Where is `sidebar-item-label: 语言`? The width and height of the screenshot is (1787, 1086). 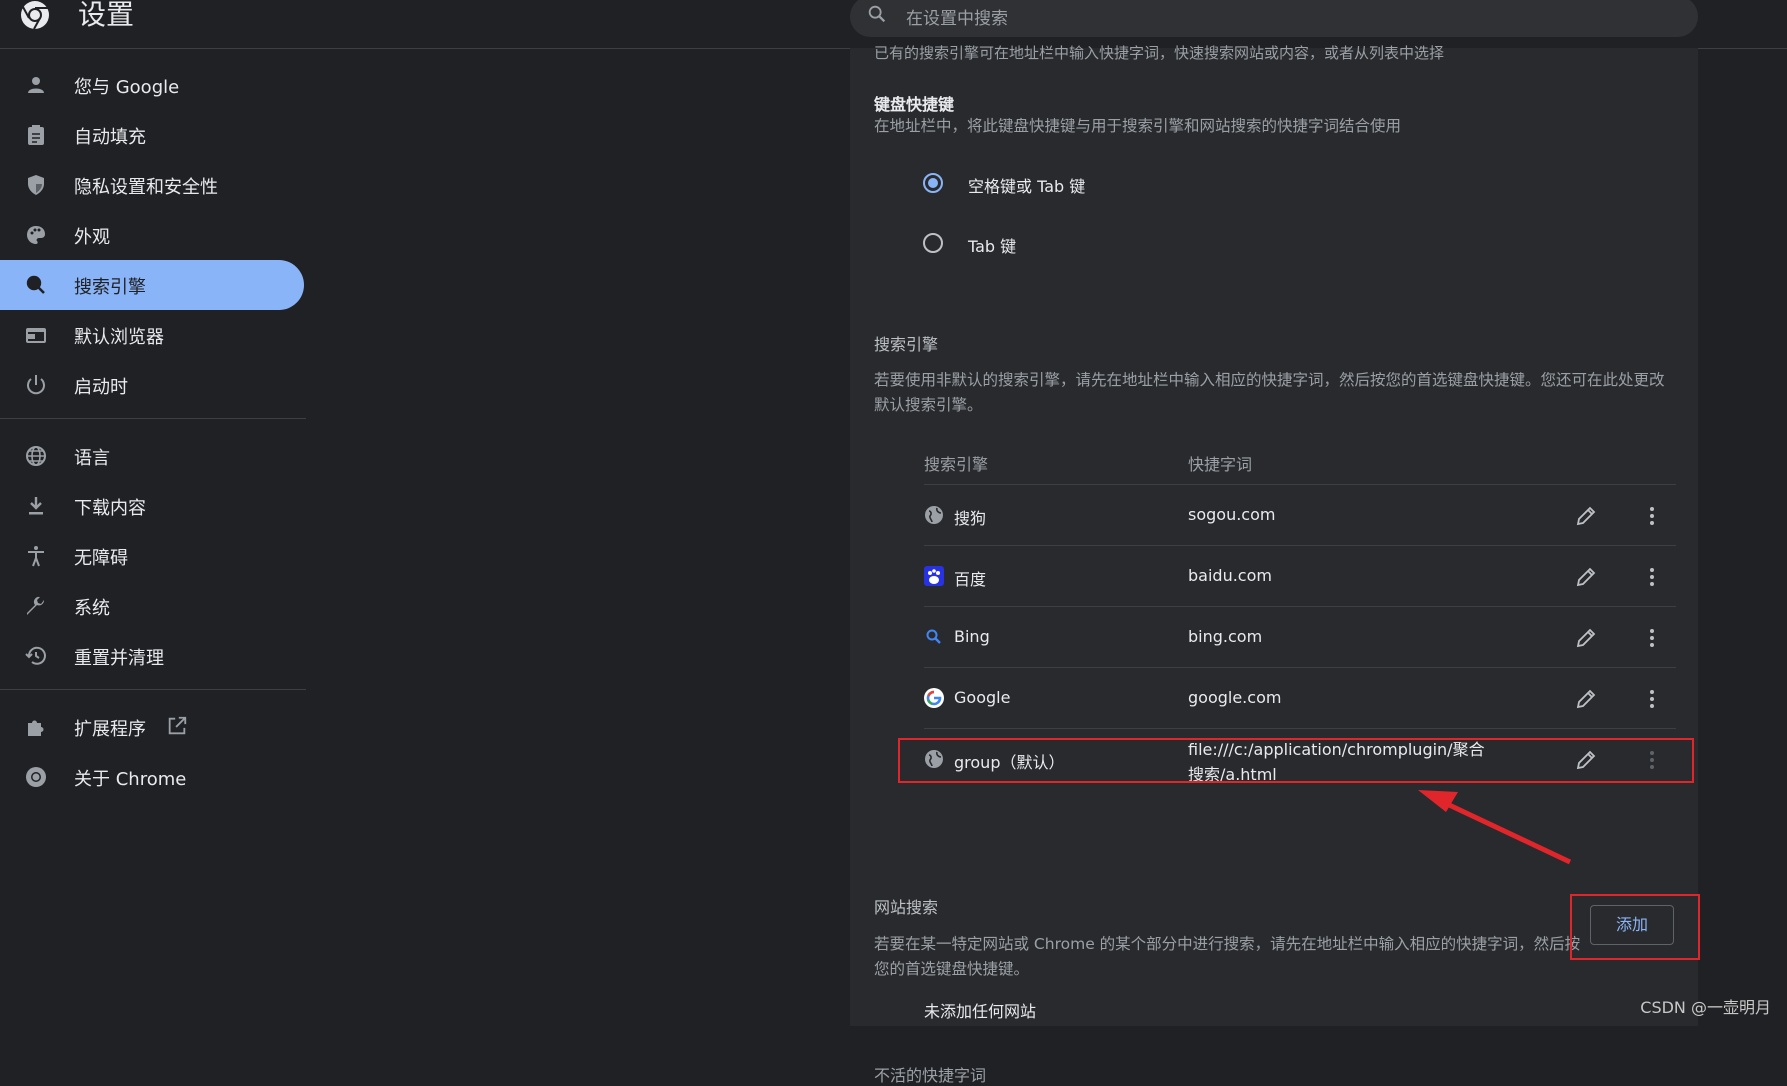 sidebar-item-label: 语言 is located at coordinates (92, 458).